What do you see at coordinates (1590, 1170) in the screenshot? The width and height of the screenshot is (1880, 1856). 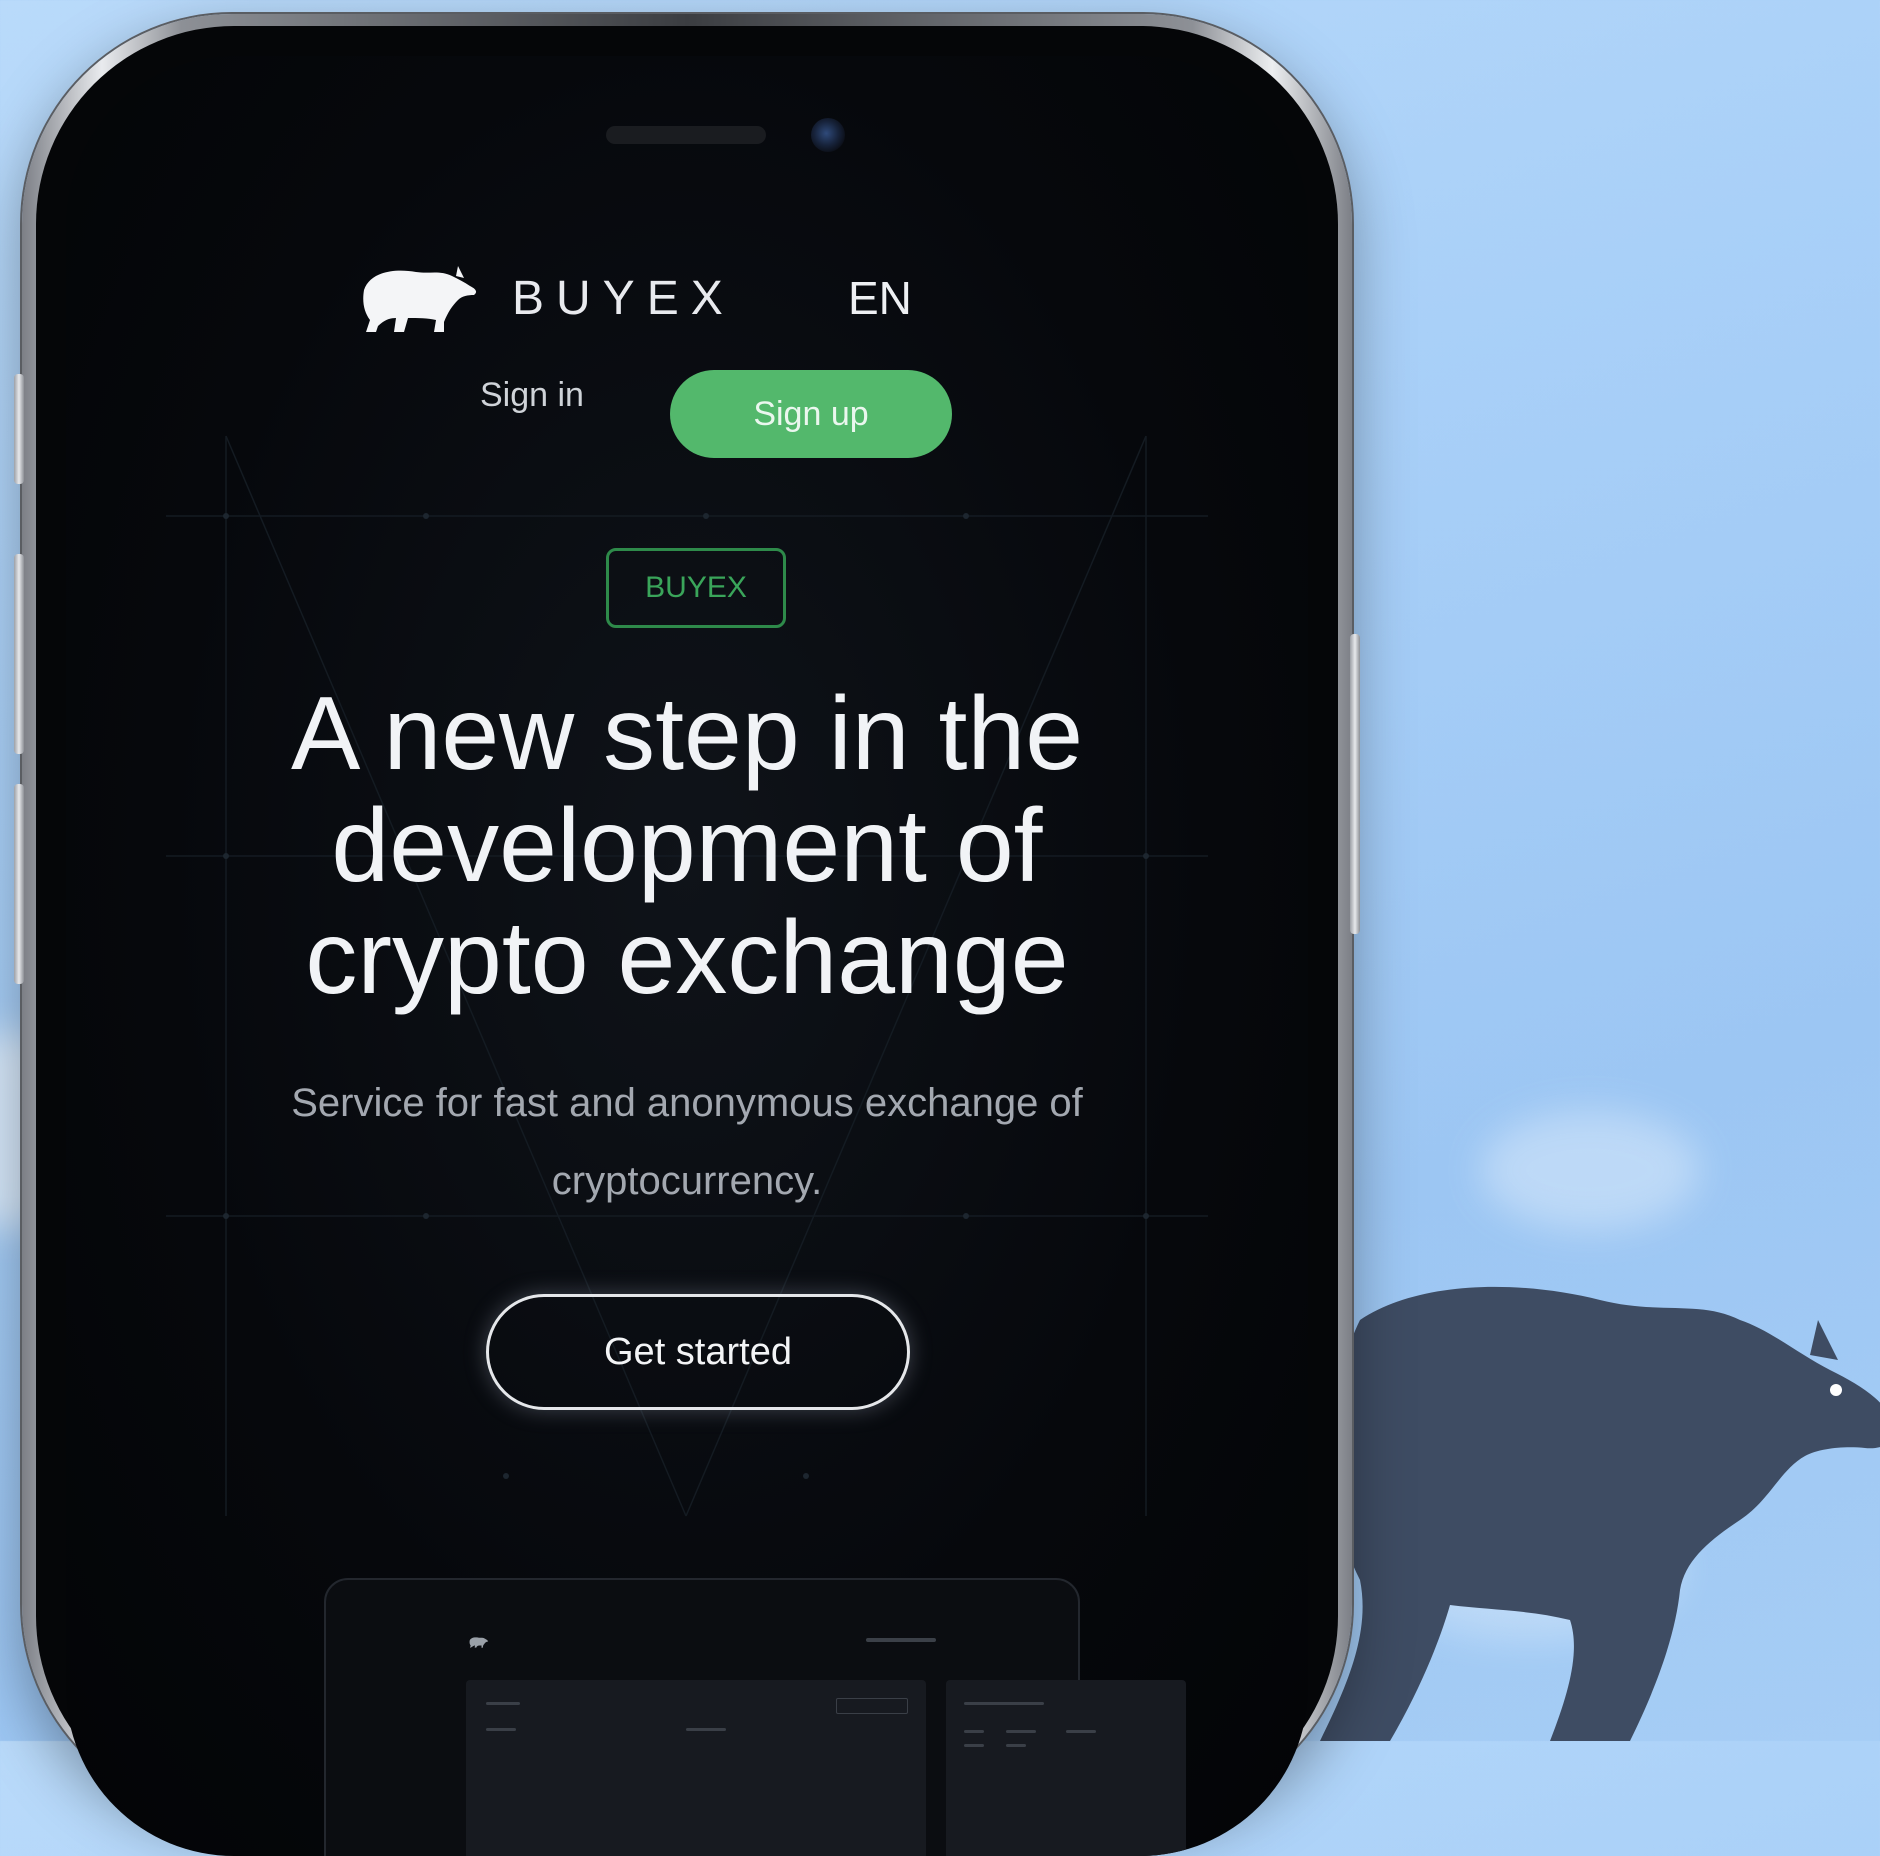 I see `cloud` at bounding box center [1590, 1170].